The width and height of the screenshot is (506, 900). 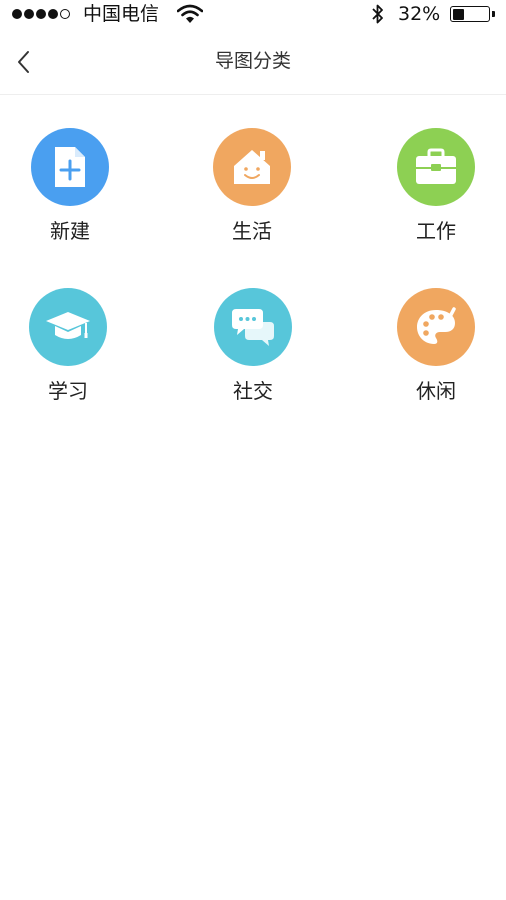 I want to click on category-leisure: 休闲, so click(x=436, y=346).